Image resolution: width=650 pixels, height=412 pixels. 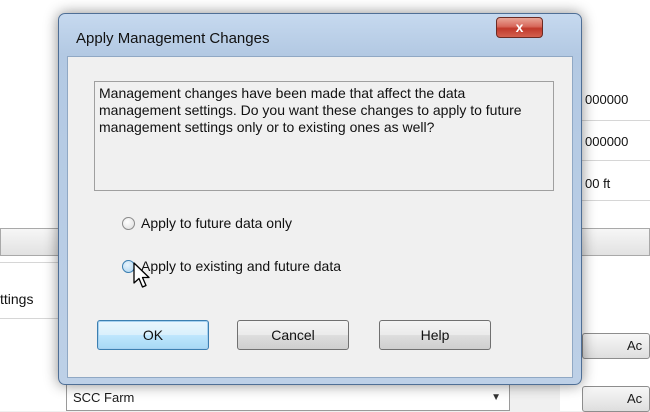 What do you see at coordinates (496, 397) in the screenshot?
I see `dropdown-arrow-icon: ▼` at bounding box center [496, 397].